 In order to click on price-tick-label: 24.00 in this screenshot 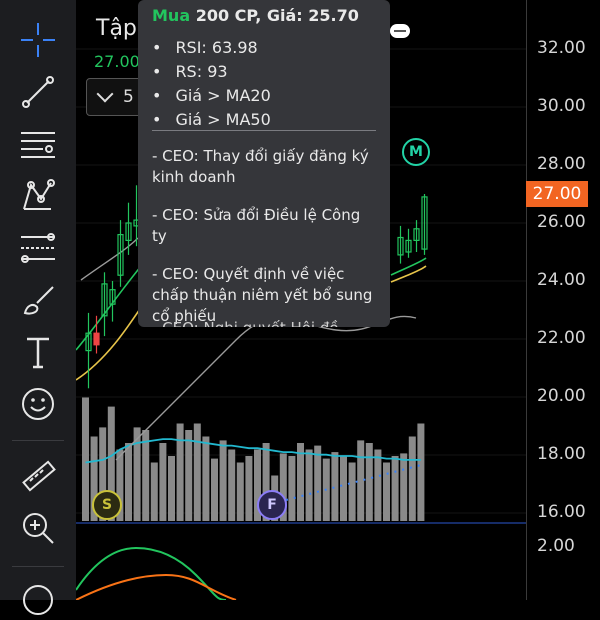, I will do `click(561, 280)`.